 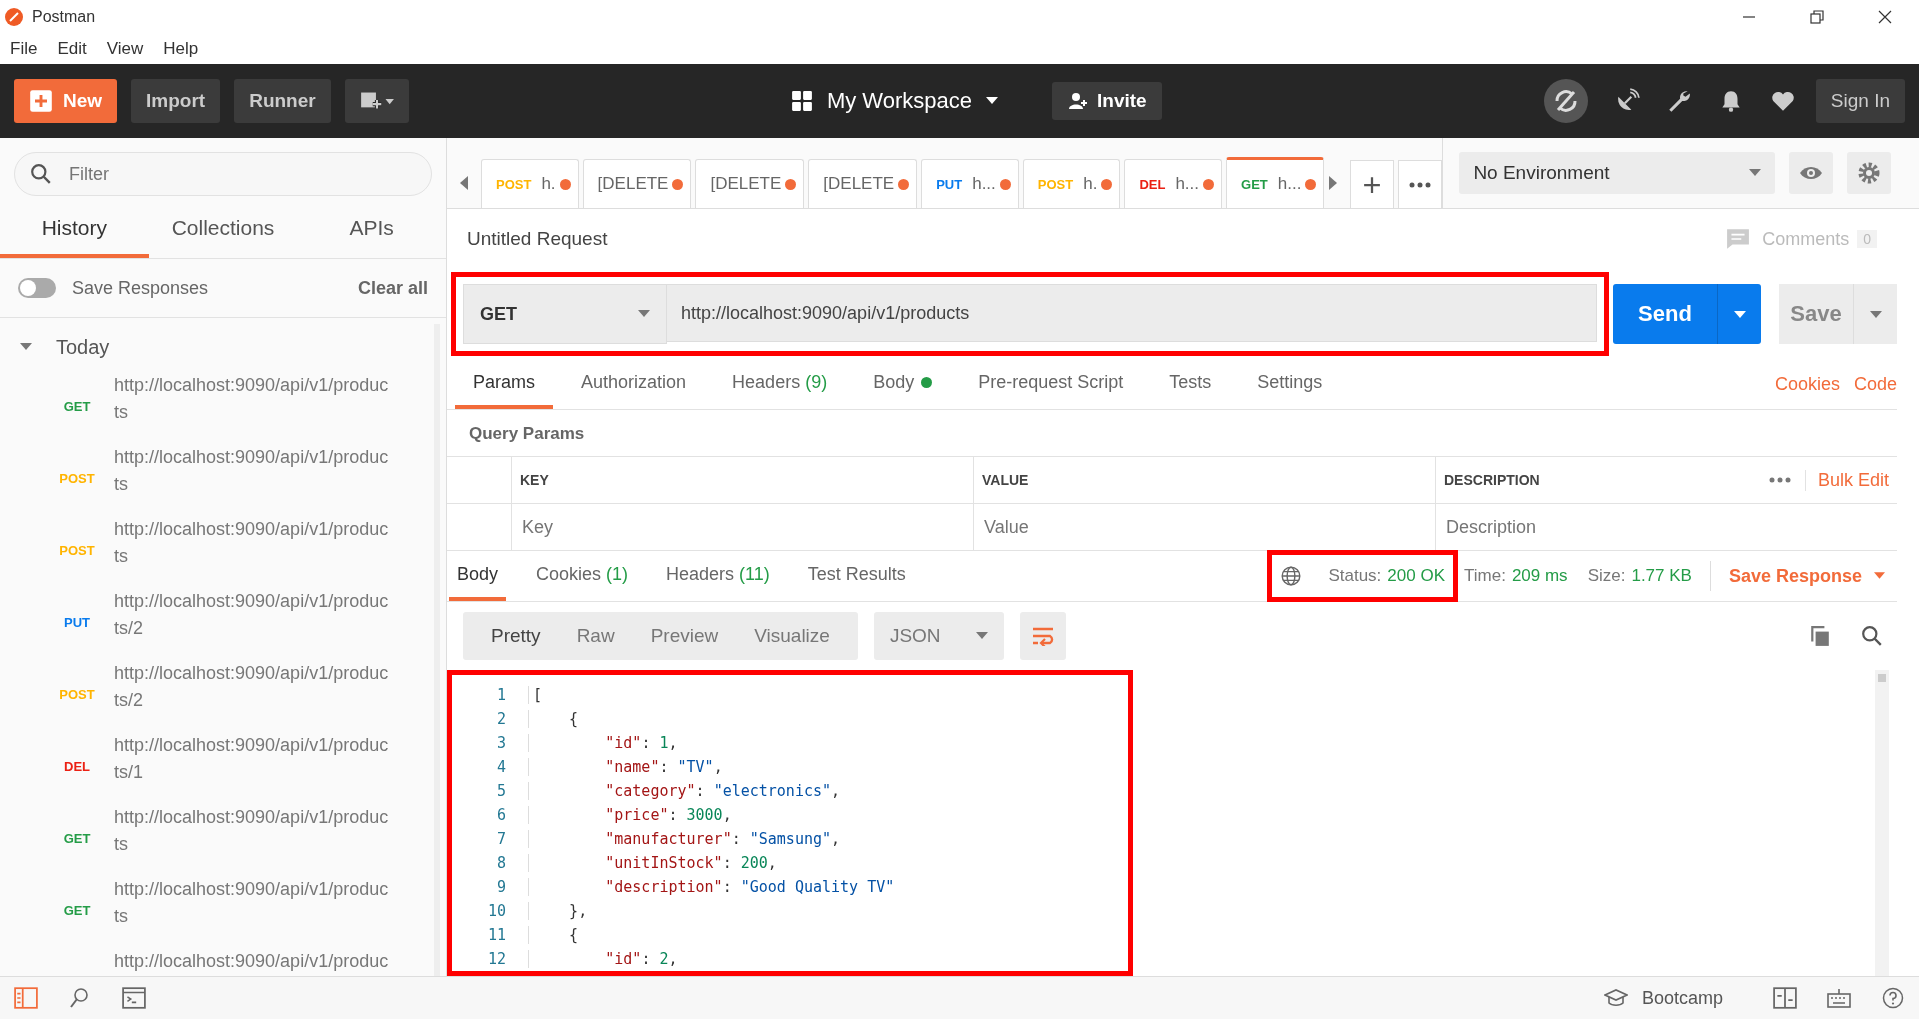 I want to click on keyboard-icon, so click(x=1839, y=998).